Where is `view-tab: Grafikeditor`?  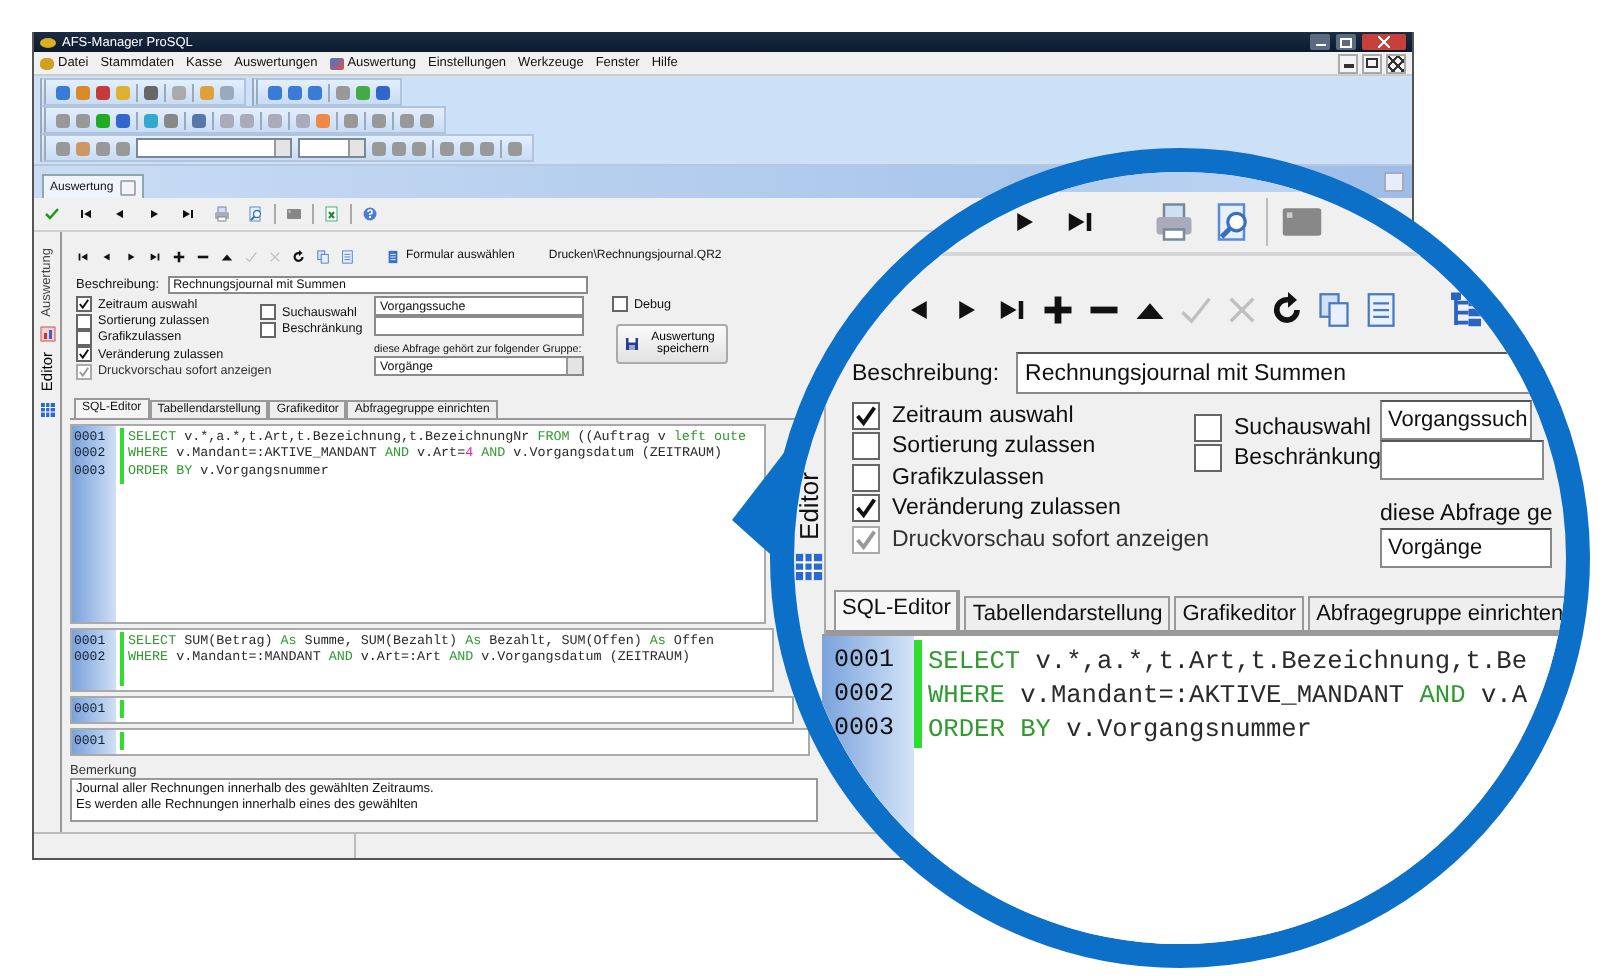 view-tab: Grafikeditor is located at coordinates (1239, 613).